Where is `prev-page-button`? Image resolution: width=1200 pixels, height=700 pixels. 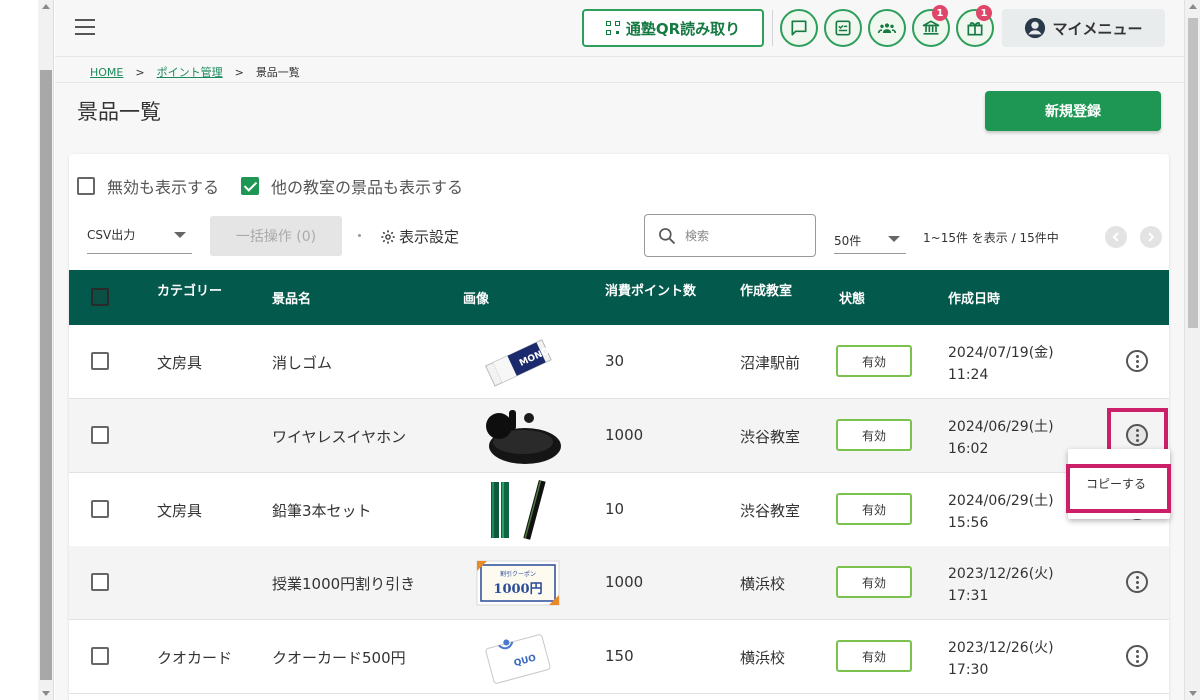
prev-page-button is located at coordinates (1116, 237).